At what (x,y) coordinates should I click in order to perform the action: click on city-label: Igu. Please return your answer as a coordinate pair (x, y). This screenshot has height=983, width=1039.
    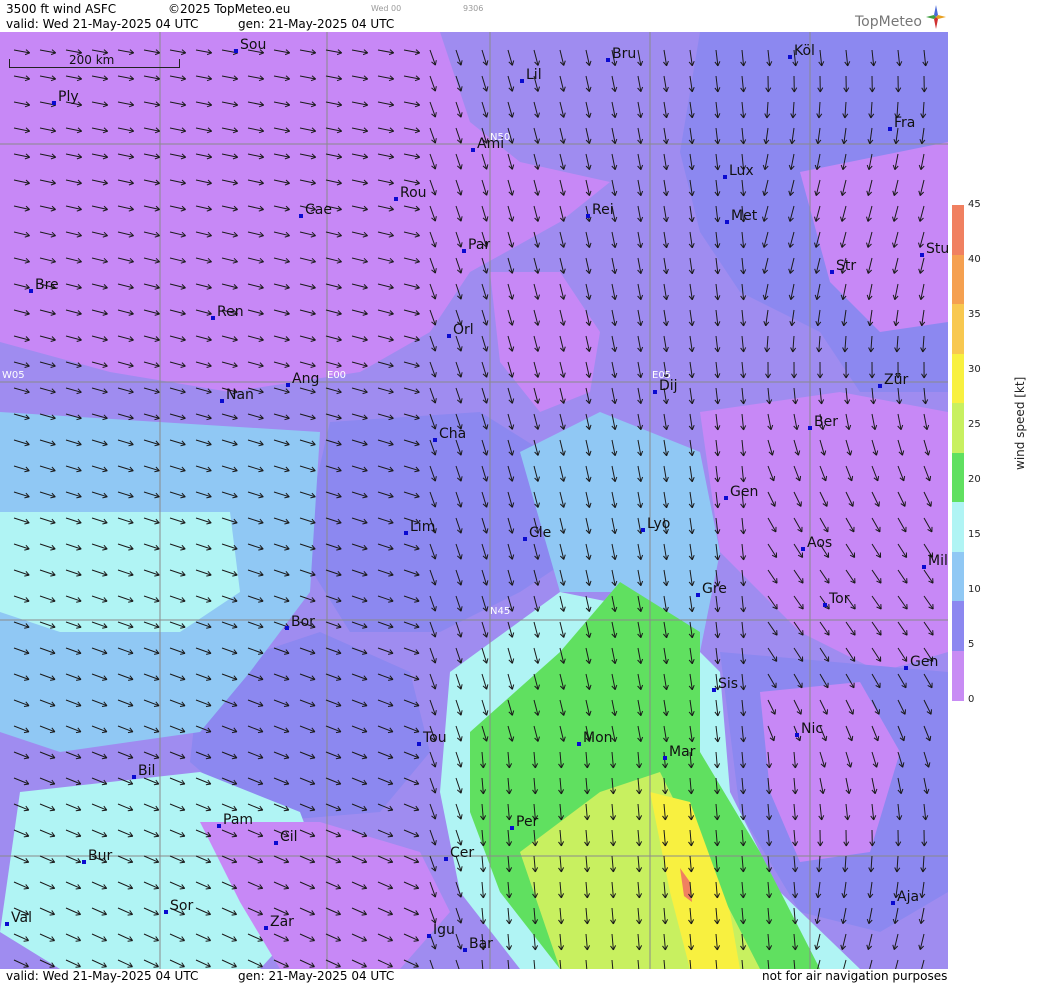
    Looking at the image, I should click on (441, 930).